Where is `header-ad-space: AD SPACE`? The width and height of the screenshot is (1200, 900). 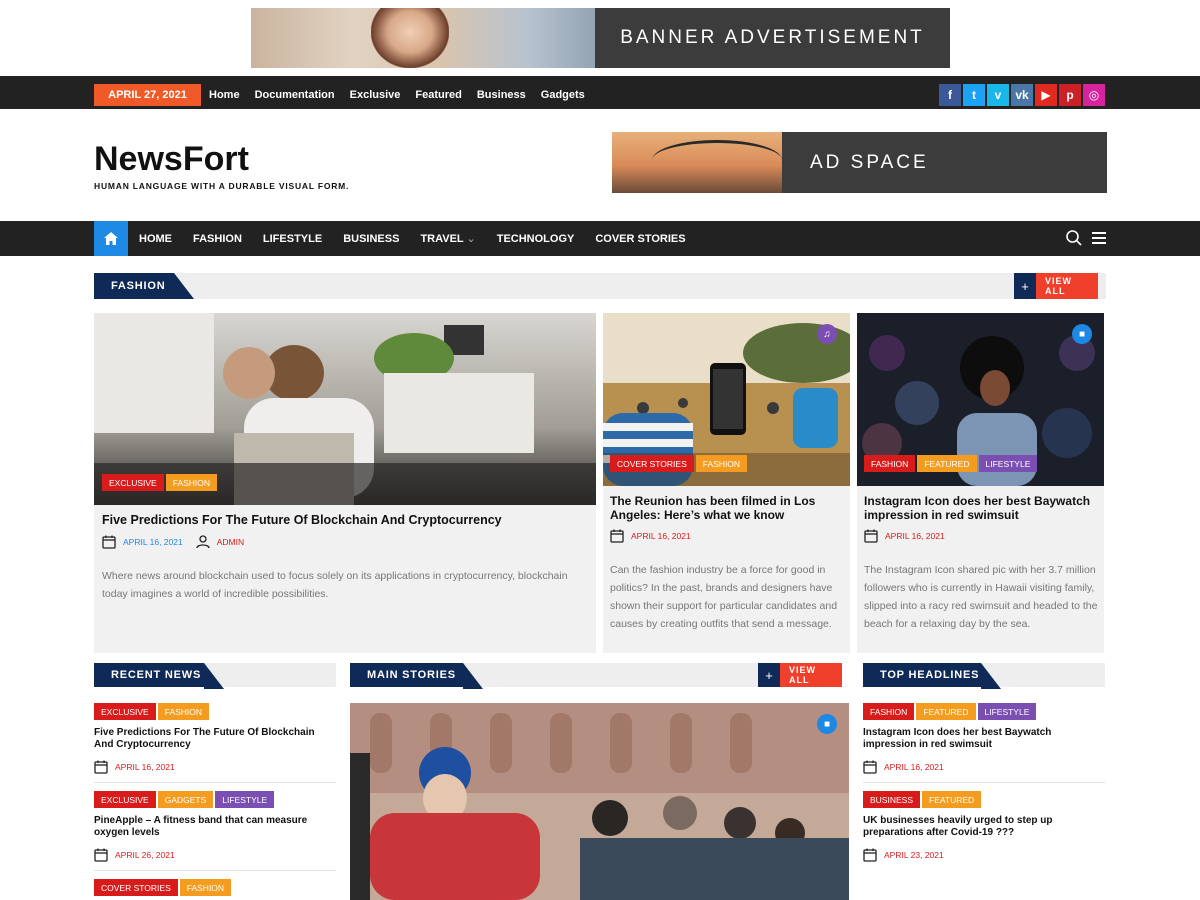 header-ad-space: AD SPACE is located at coordinates (859, 162).